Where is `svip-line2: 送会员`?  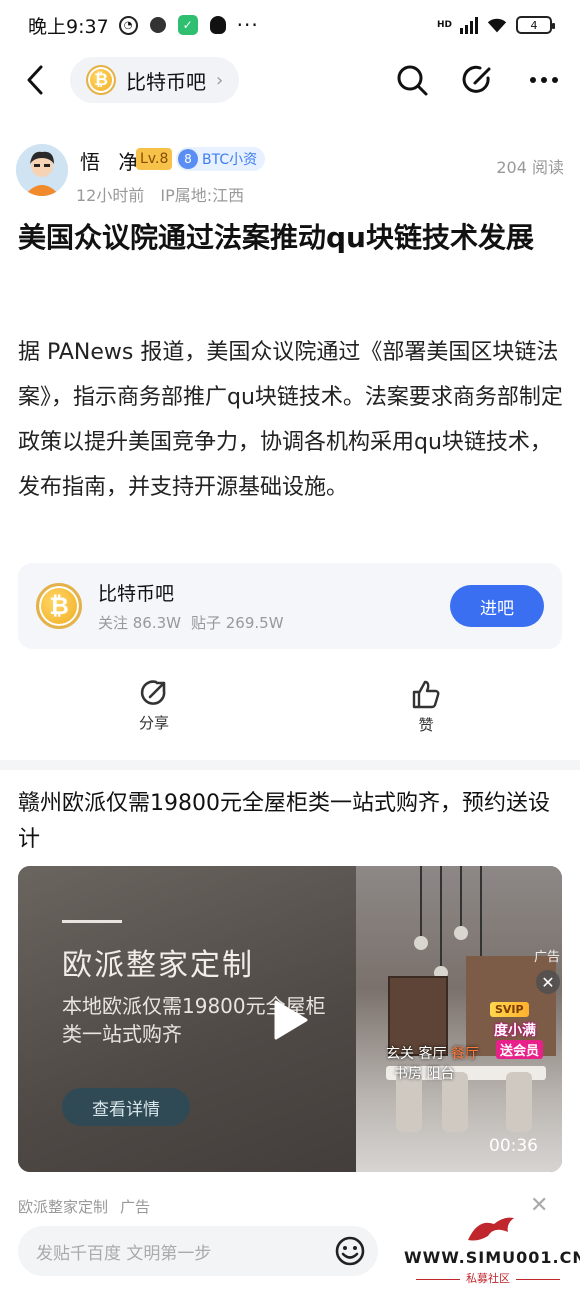 svip-line2: 送会员 is located at coordinates (520, 1049).